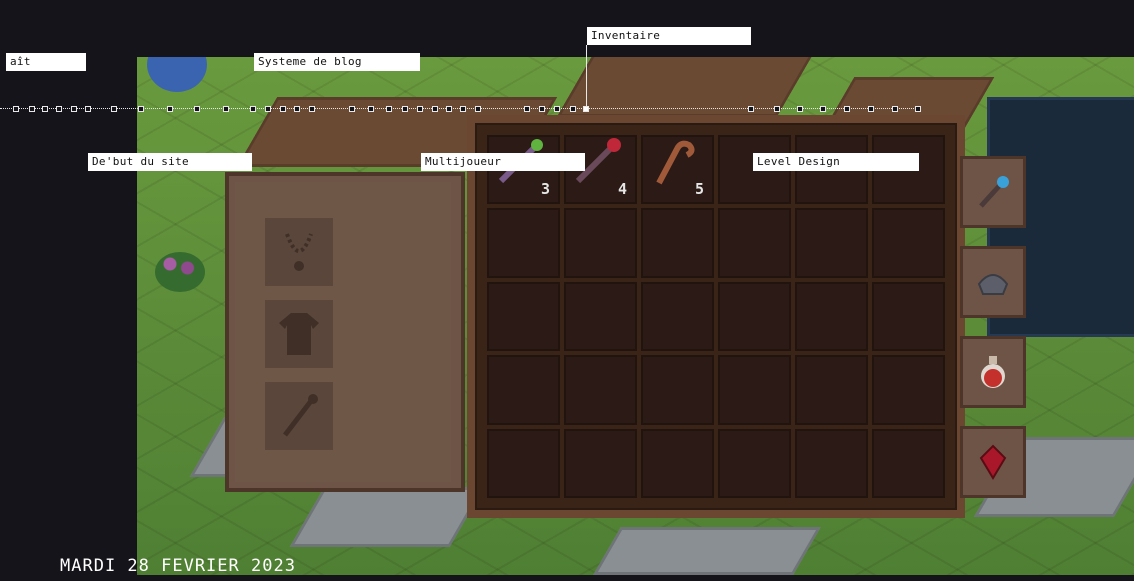 The height and width of the screenshot is (581, 1134). I want to click on blue-wand-icon, so click(994, 192).